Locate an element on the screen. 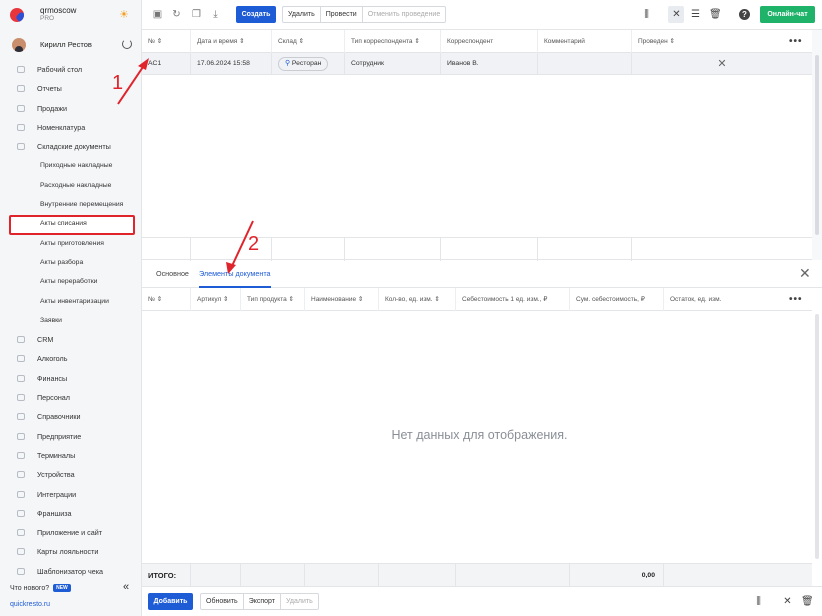 The height and width of the screenshot is (616, 822). sidebar-item-25: Карты лояльности is located at coordinates (71, 551).